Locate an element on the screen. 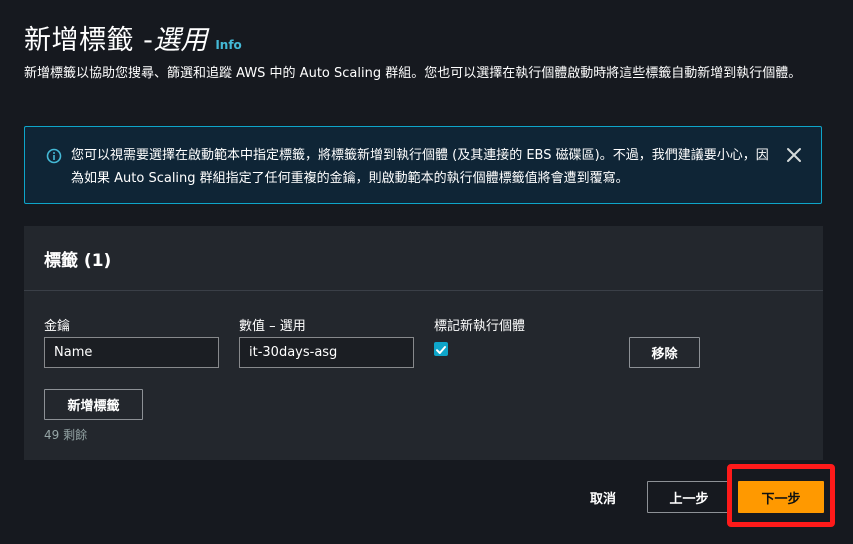 The image size is (853, 544). tag-key-input: Name is located at coordinates (131, 352).